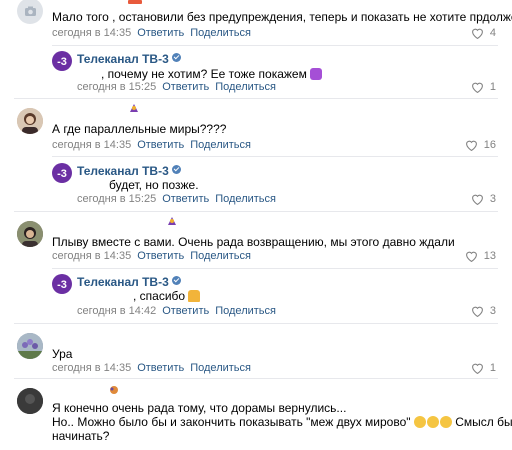 This screenshot has width=512, height=450. Describe the element at coordinates (167, 296) in the screenshot. I see `comment-text: , спасибо` at that location.